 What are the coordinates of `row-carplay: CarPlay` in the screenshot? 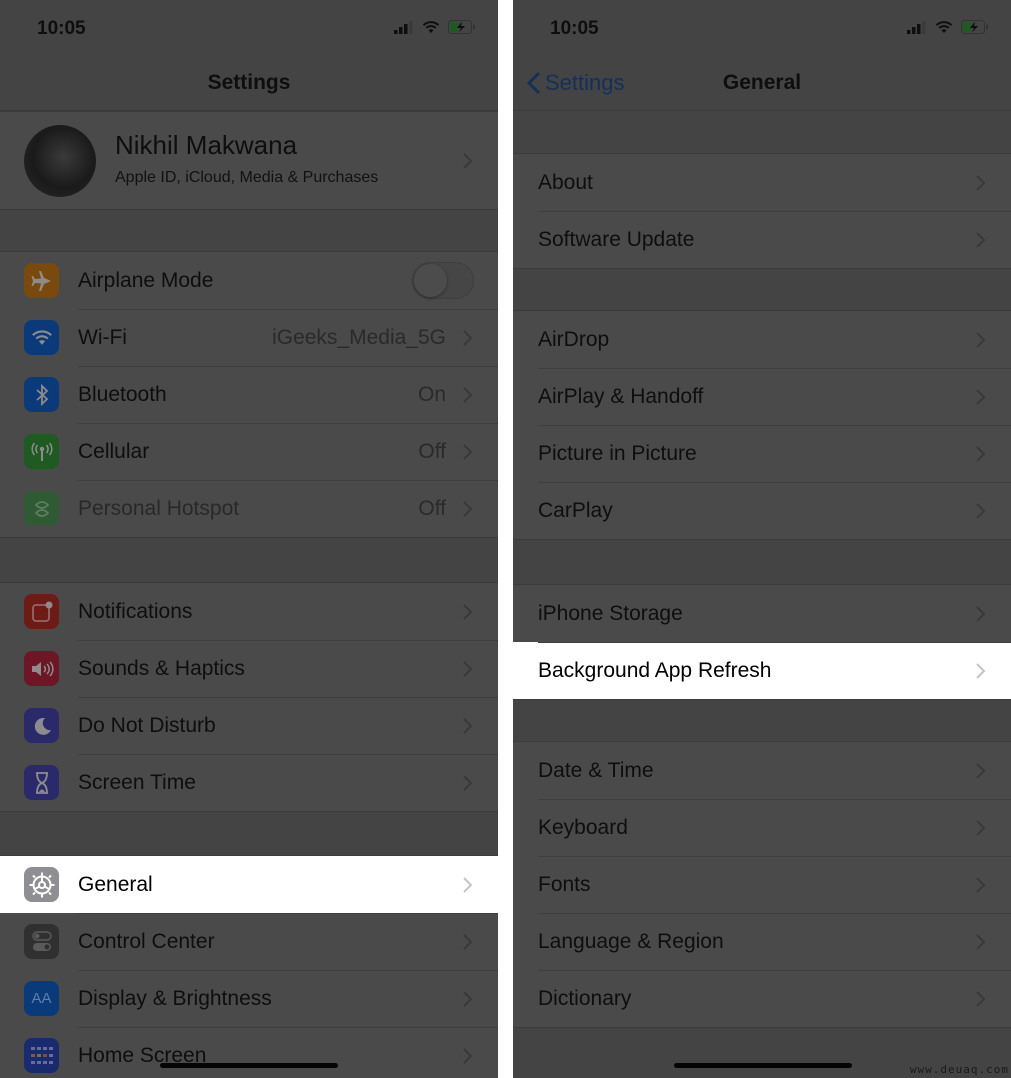 It's located at (762, 510).